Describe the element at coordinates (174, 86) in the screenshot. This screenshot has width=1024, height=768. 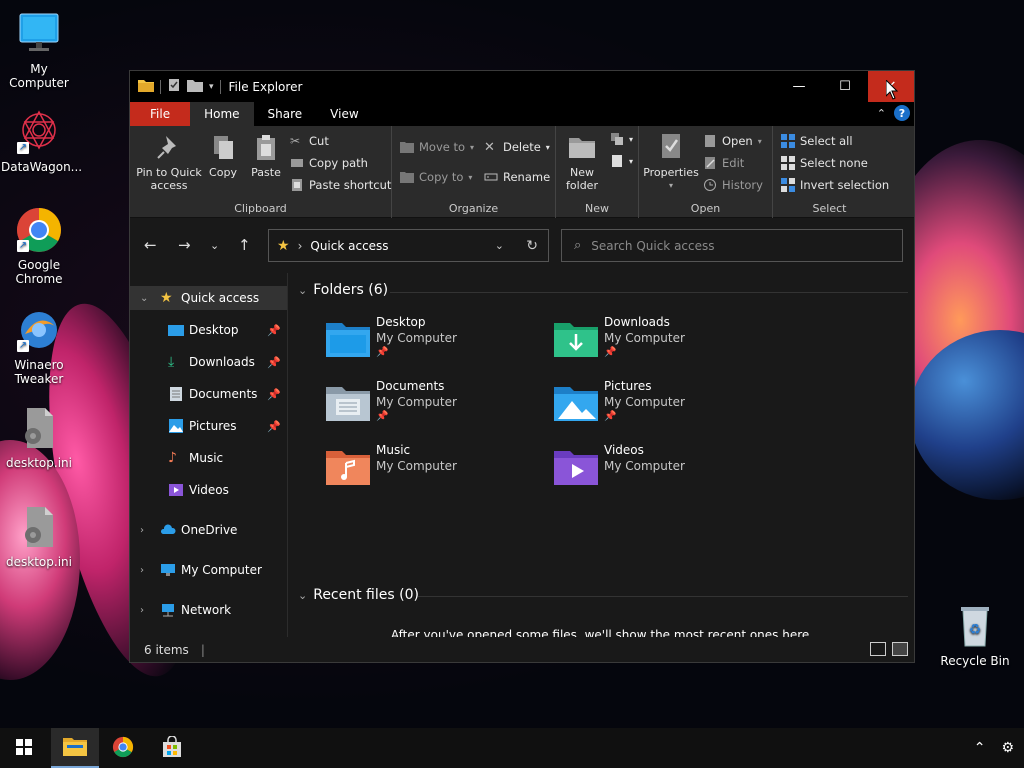
I see `properties-qat-icon` at that location.